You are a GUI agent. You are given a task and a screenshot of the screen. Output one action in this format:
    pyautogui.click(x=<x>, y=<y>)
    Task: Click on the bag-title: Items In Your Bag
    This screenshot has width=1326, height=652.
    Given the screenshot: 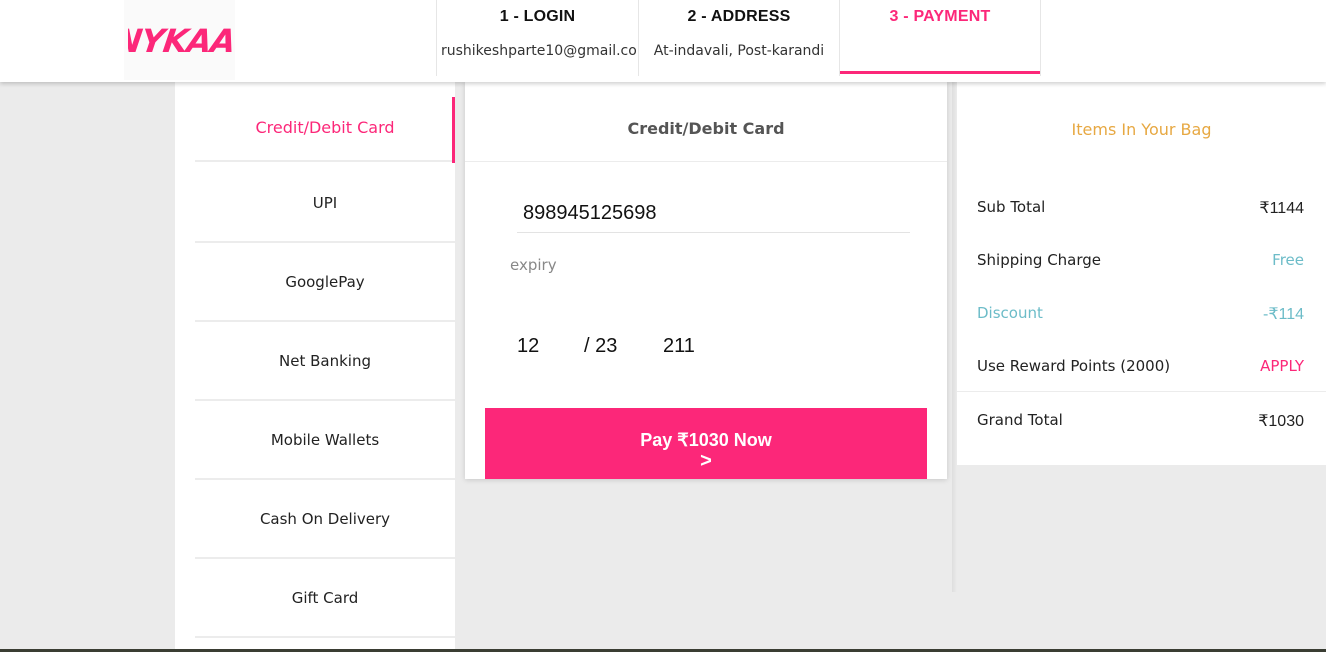 What is the action you would take?
    pyautogui.click(x=1141, y=129)
    